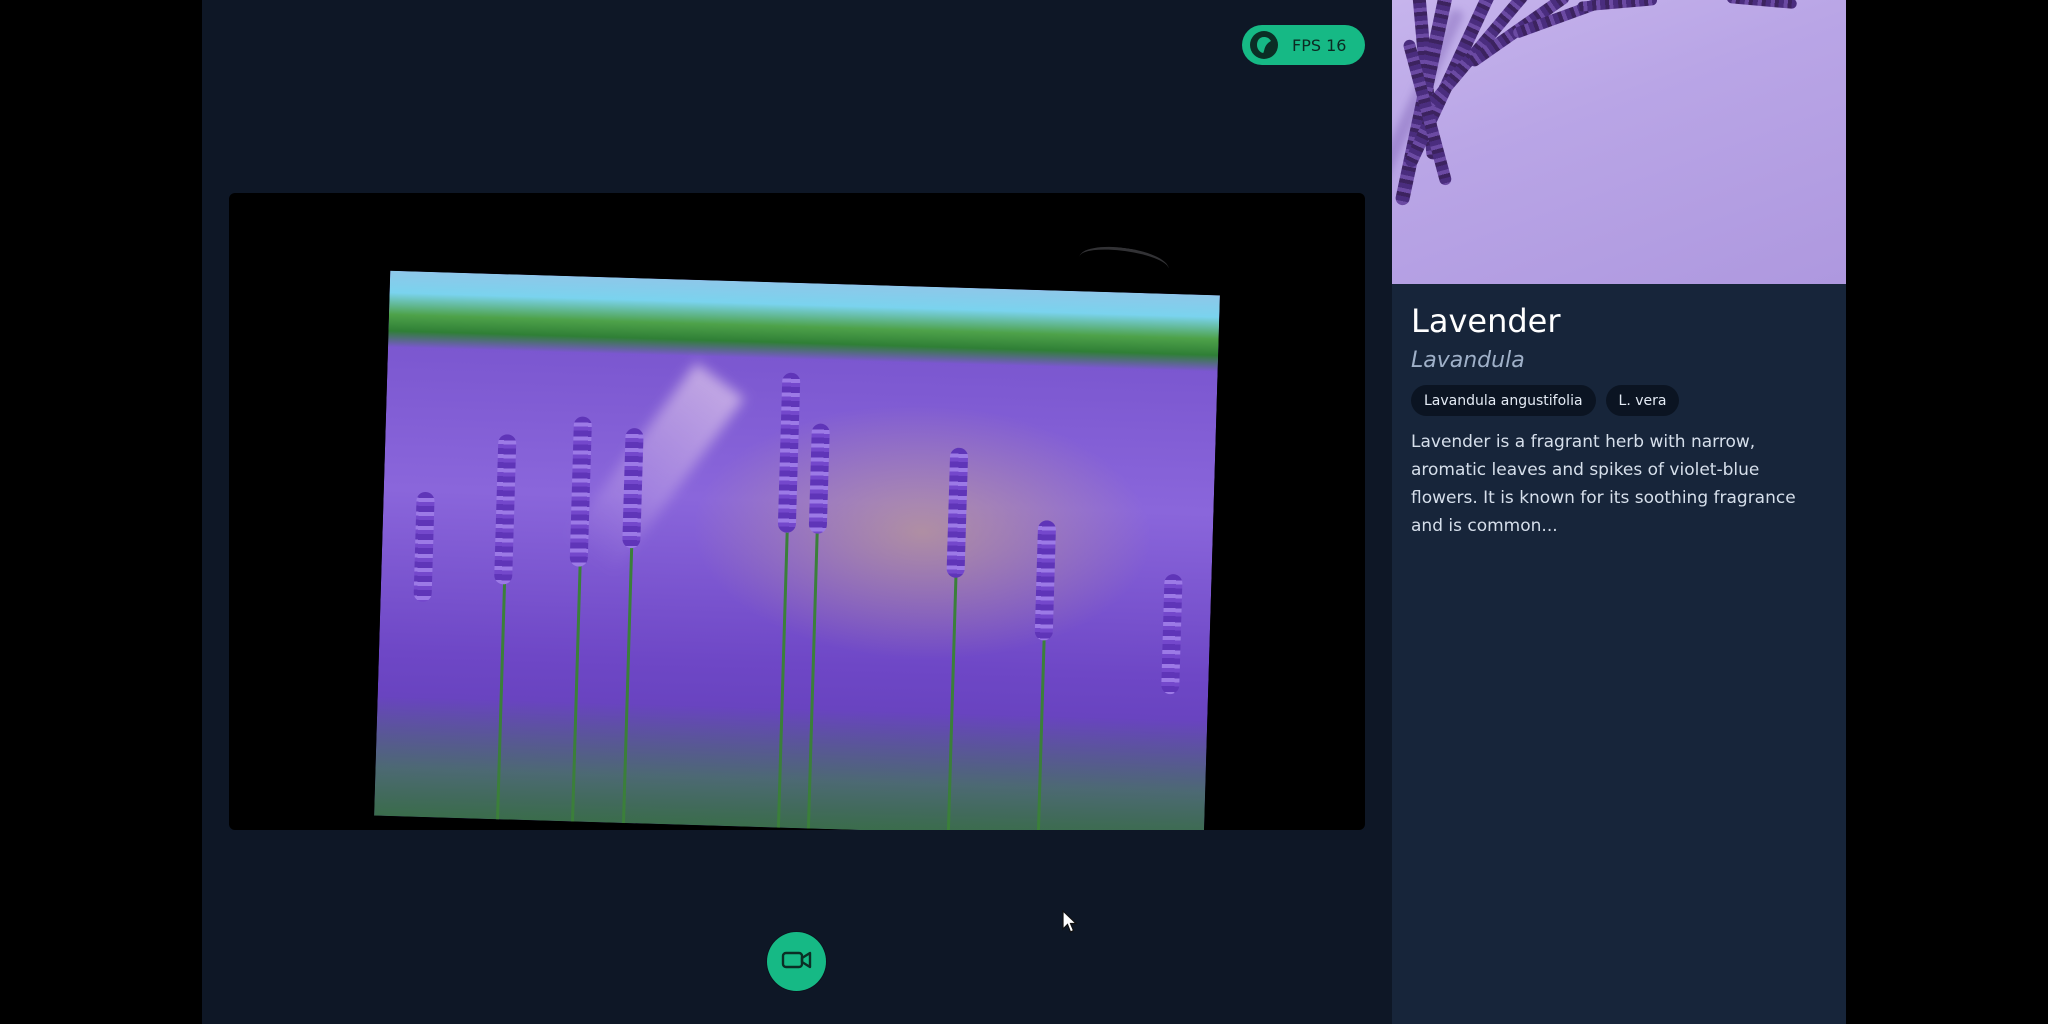  I want to click on plant-common-name: Lavender, so click(1486, 321).